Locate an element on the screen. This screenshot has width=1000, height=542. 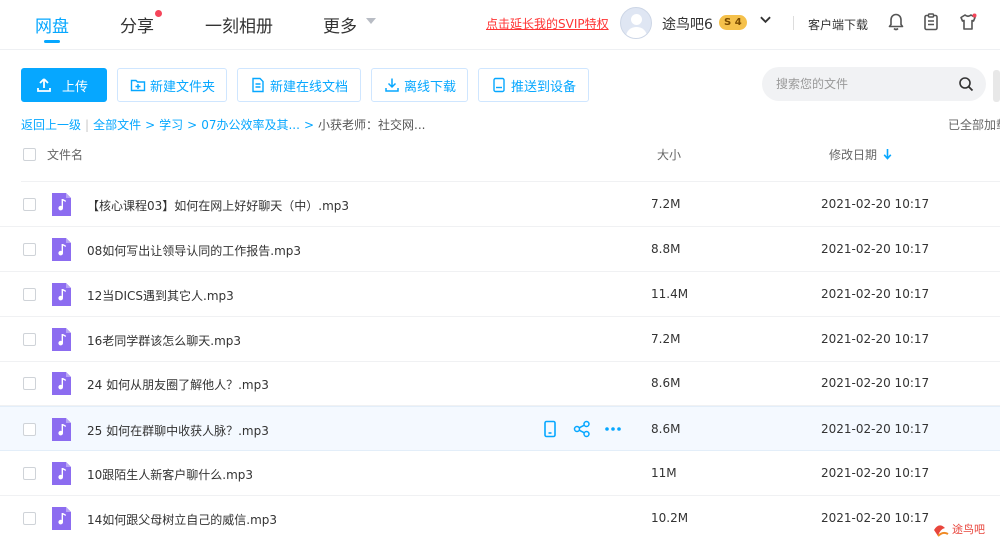
file-name: 12当DICS遇到其它人.mp3 is located at coordinates (160, 295).